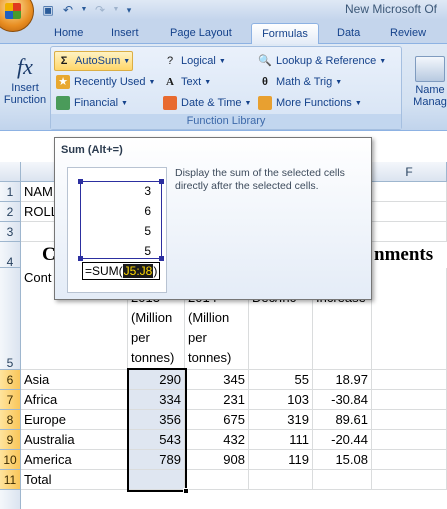 This screenshot has width=447, height=509. I want to click on row-header-6: 6, so click(10, 380).